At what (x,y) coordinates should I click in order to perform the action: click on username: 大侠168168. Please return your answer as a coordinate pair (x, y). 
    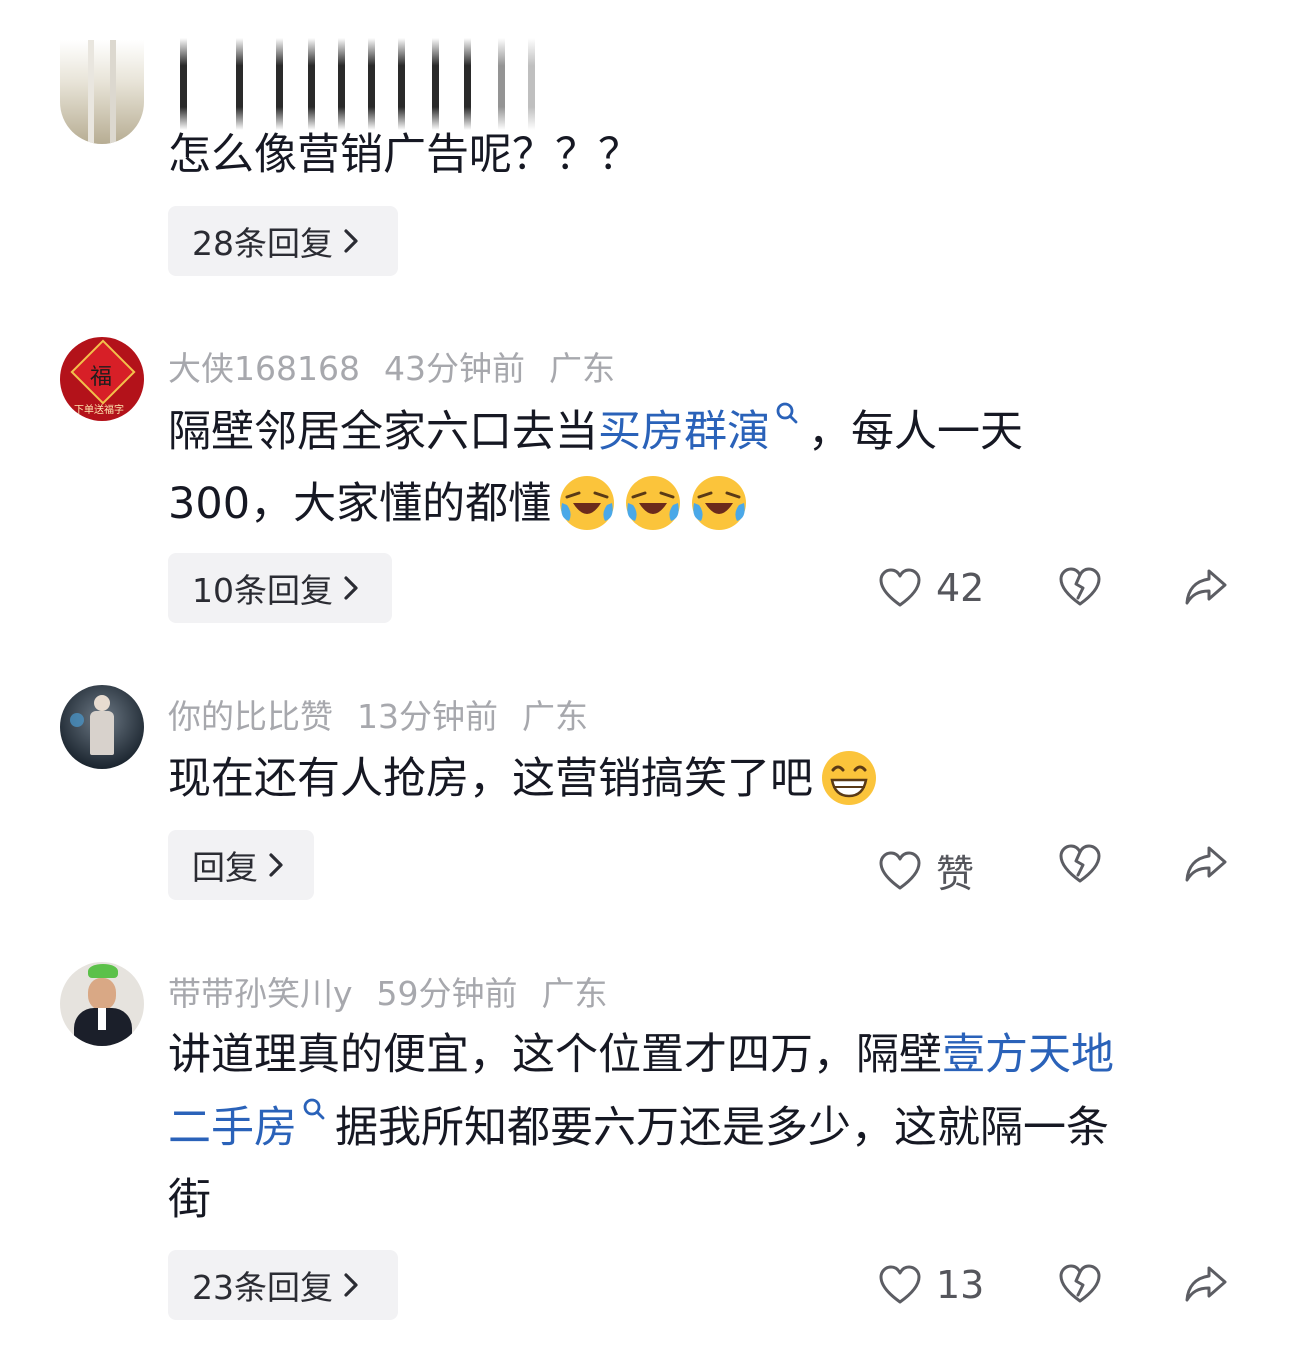
    Looking at the image, I should click on (264, 368).